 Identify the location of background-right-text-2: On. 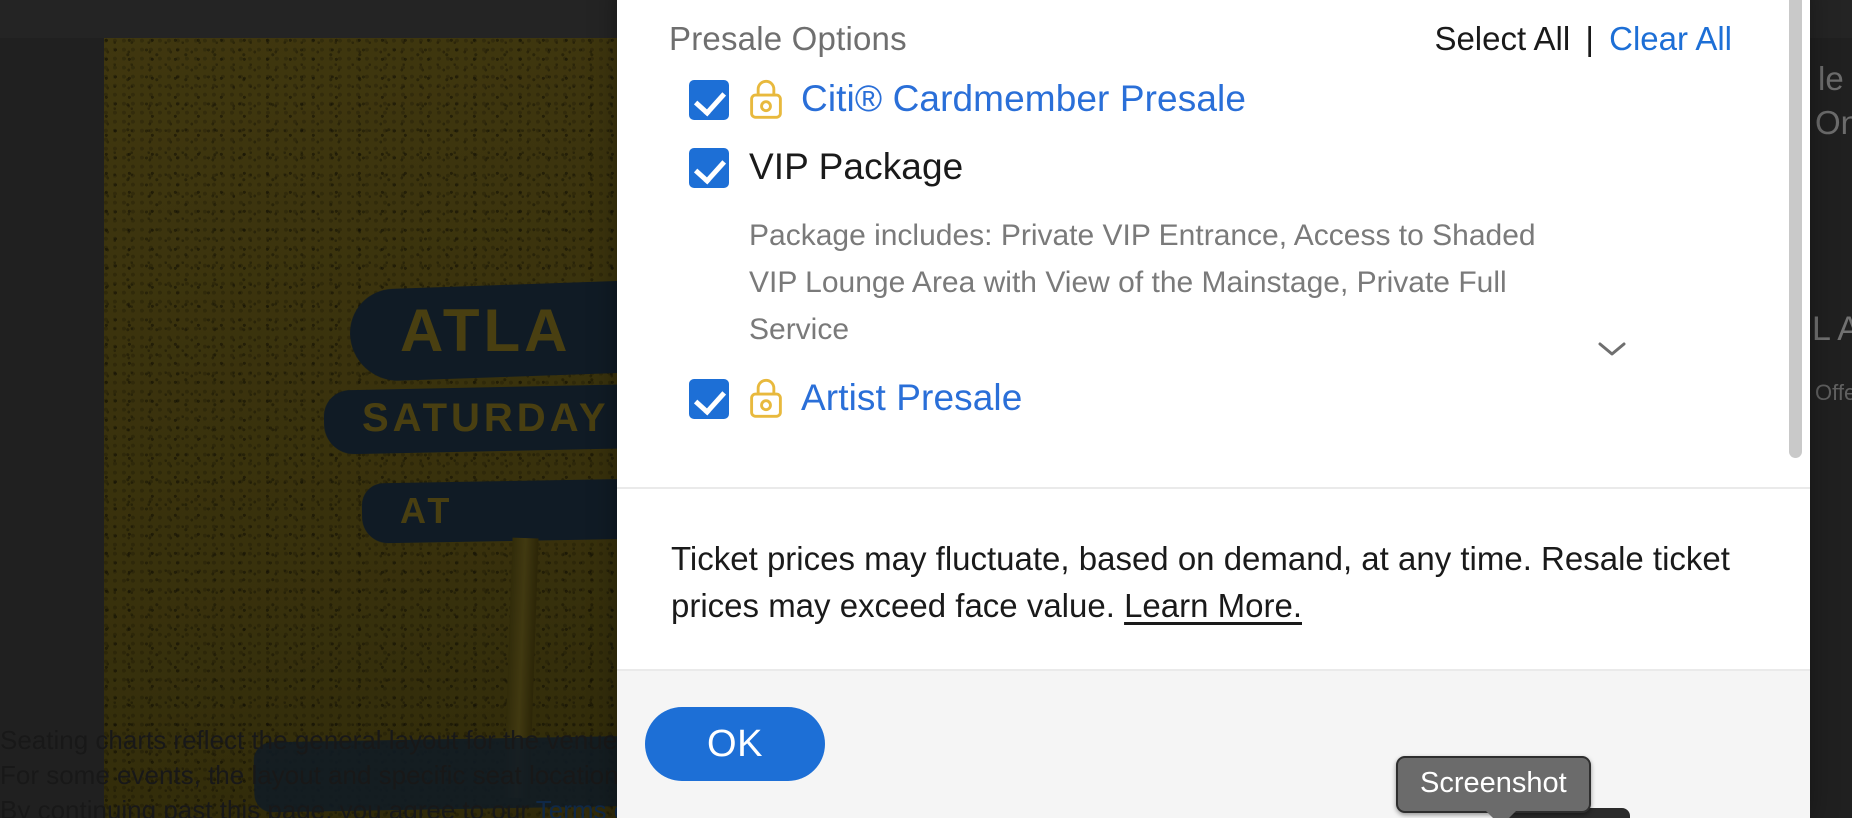
(1833, 122).